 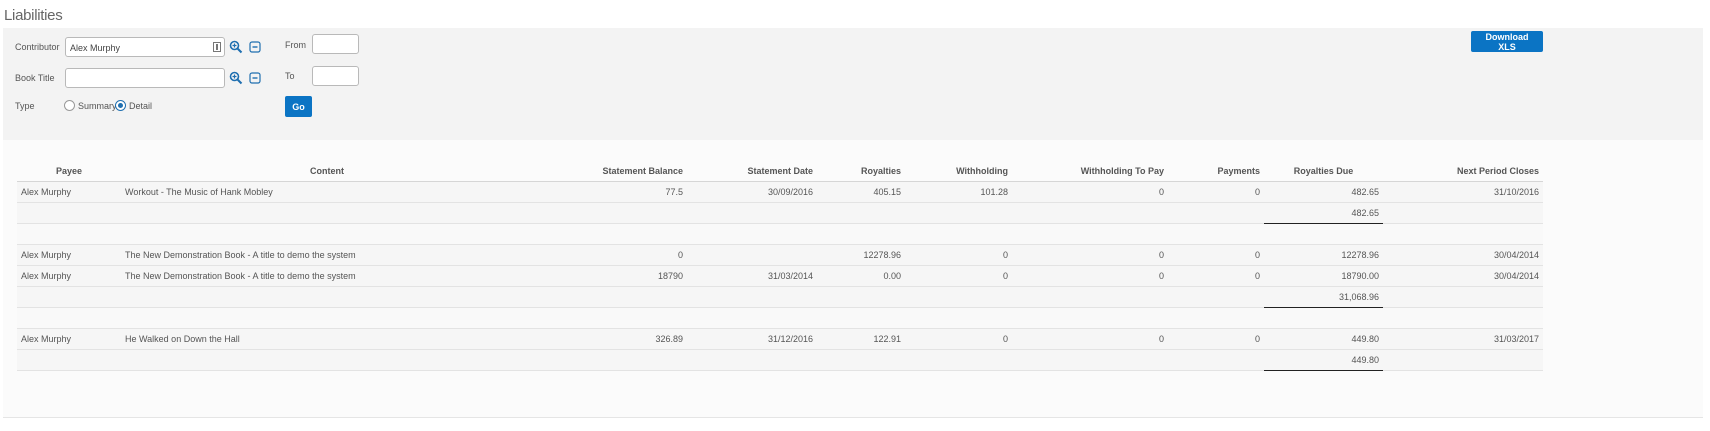 I want to click on cell-statement-balance: 0, so click(x=610, y=255).